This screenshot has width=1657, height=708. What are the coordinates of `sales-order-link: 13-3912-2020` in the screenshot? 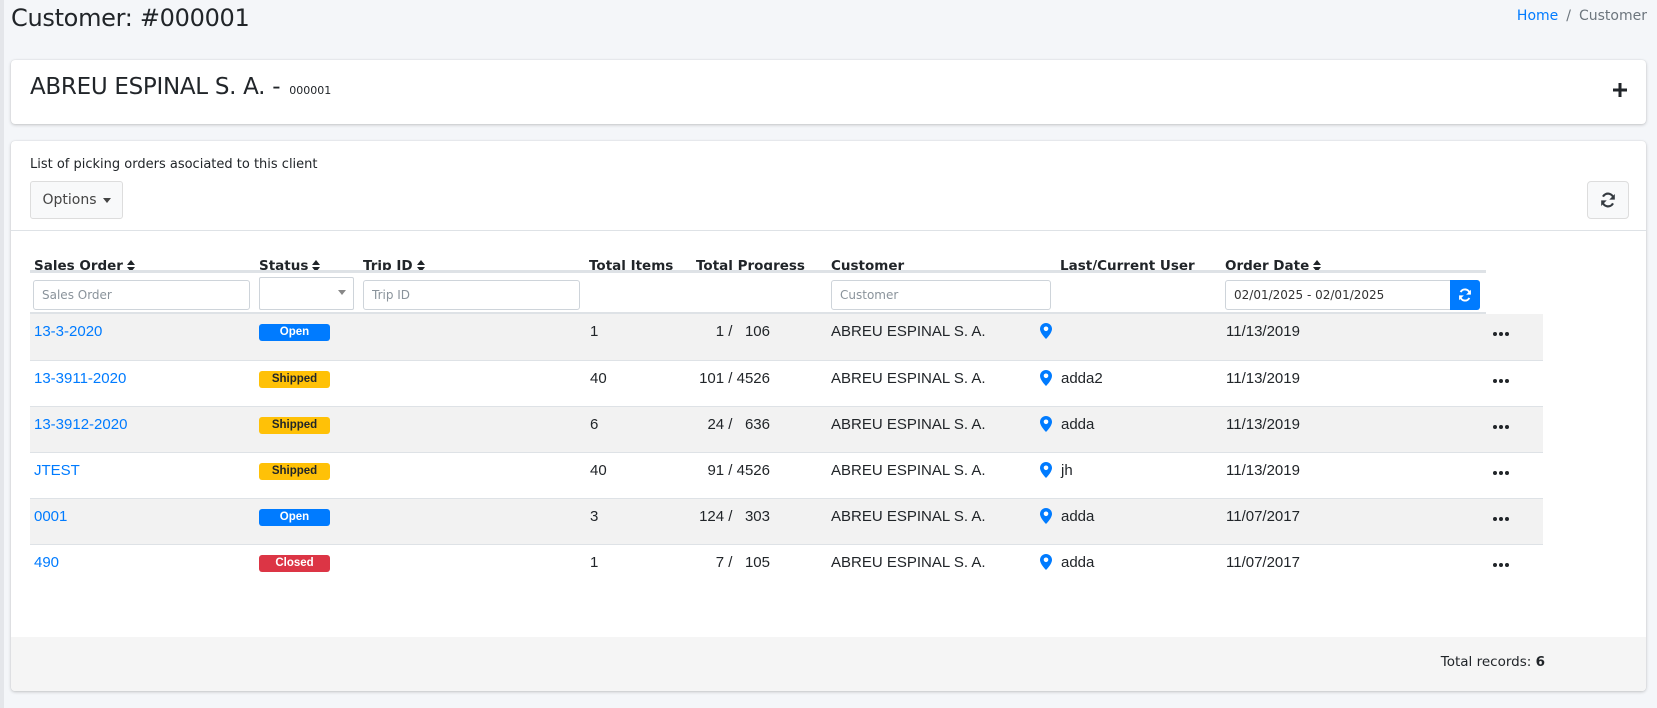 It's located at (80, 424).